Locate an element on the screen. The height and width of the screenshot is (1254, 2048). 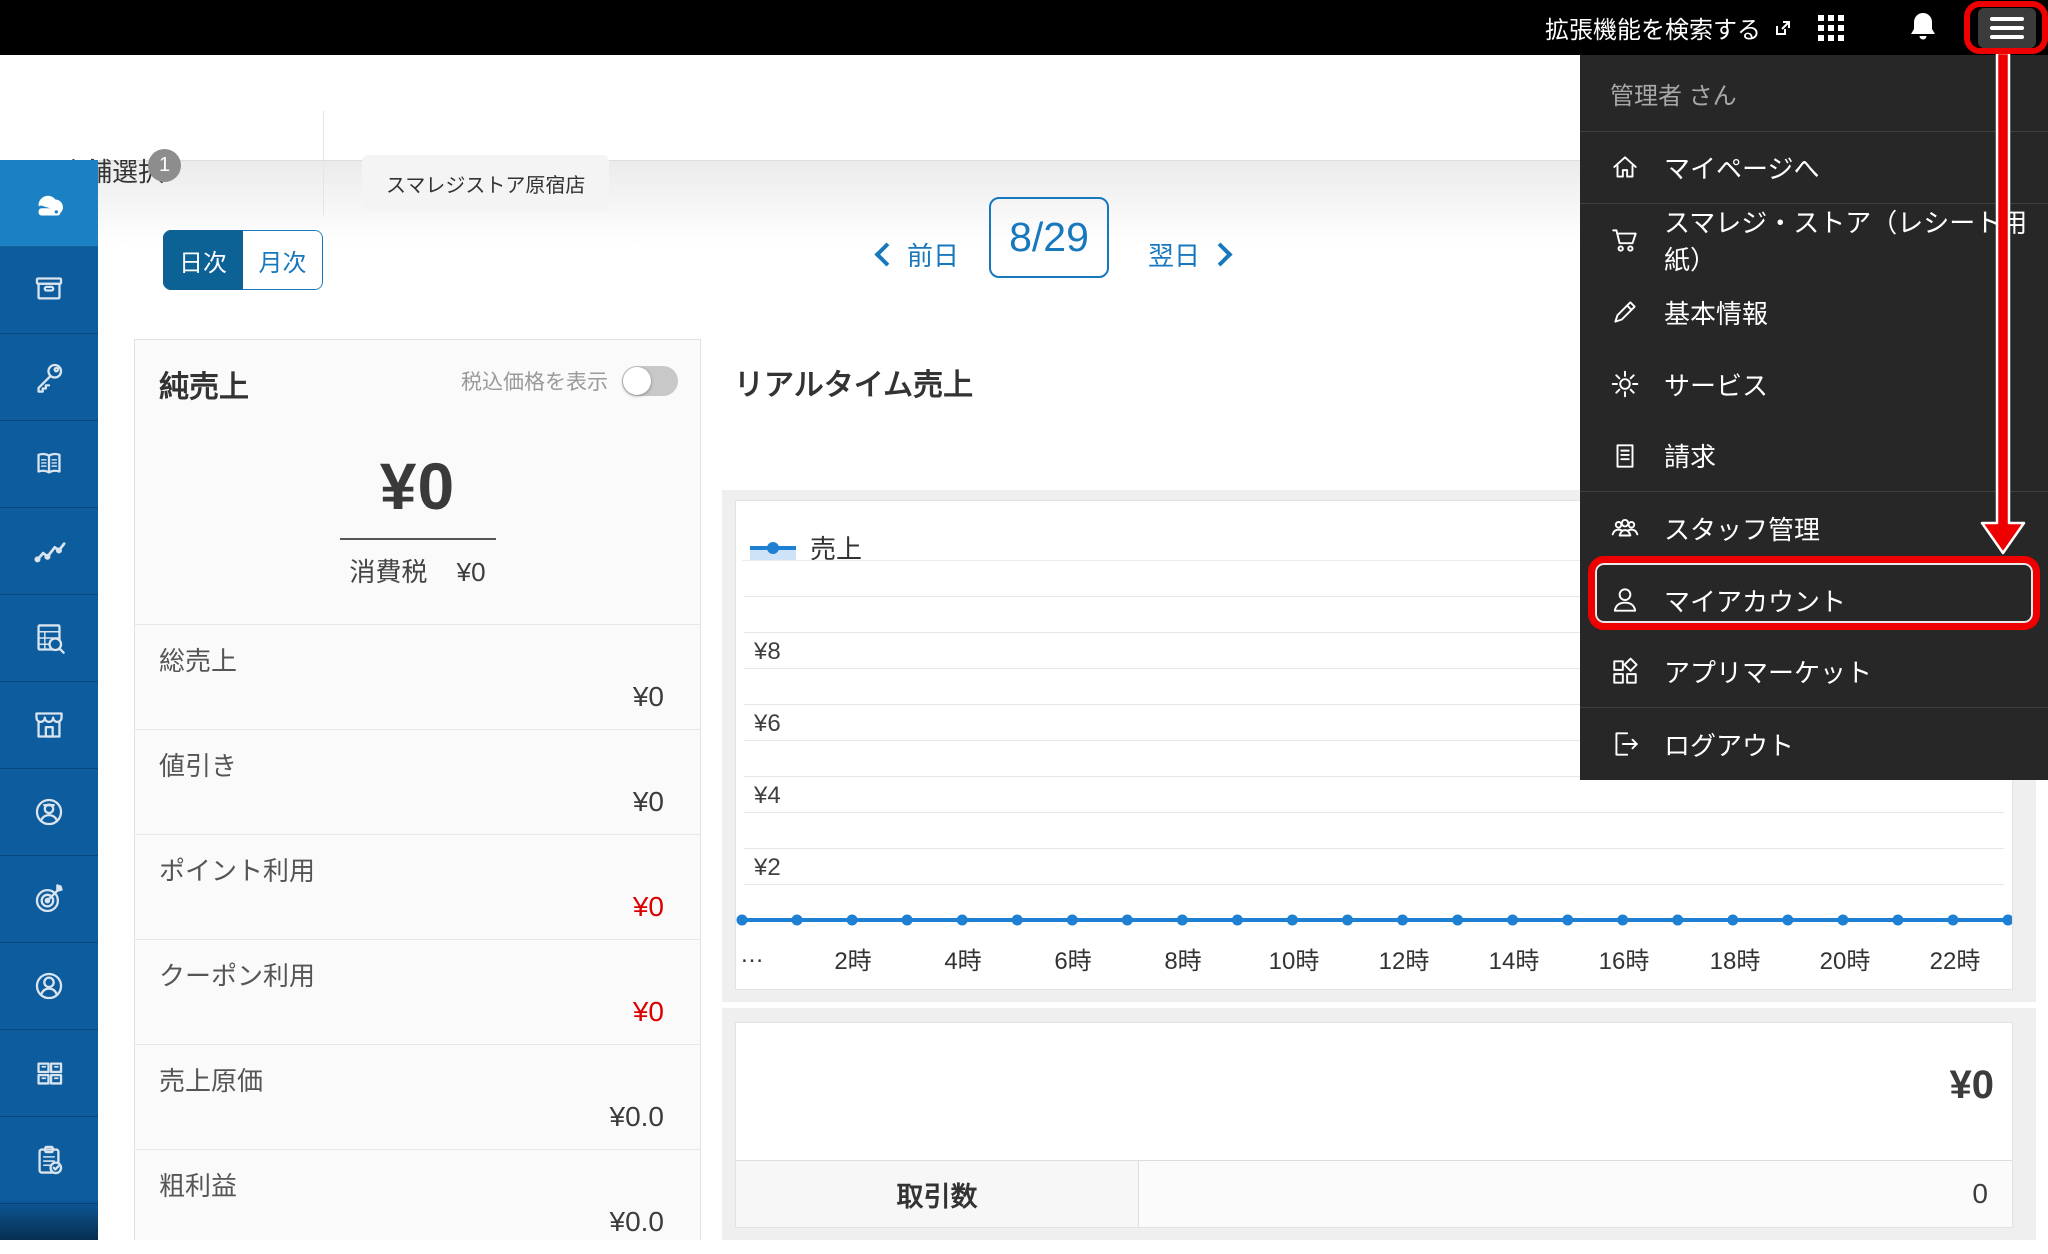
sales-target-icon is located at coordinates (49, 899).